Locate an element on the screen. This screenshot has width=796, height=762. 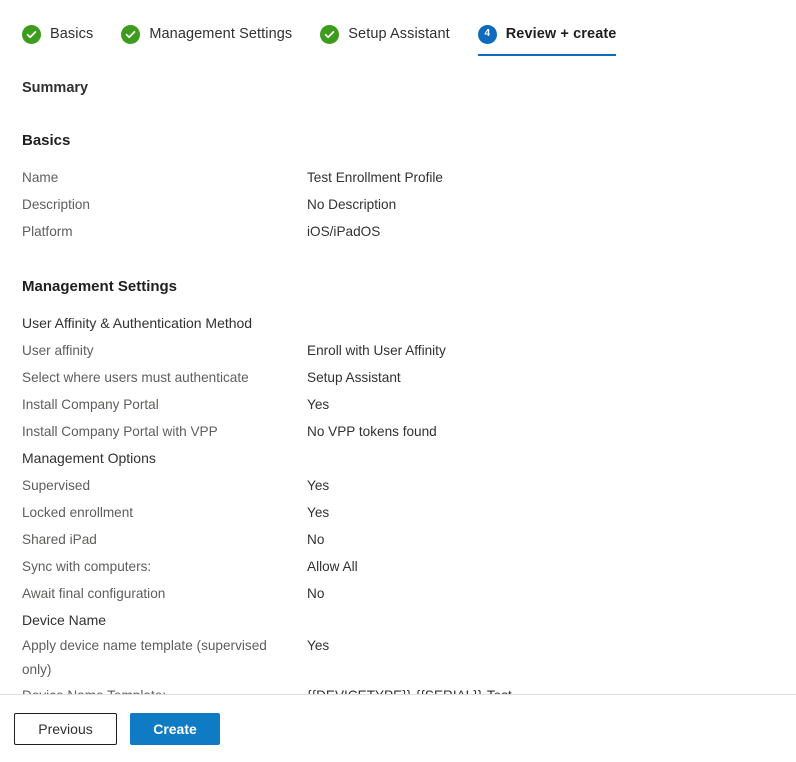
tab-basics-label: Basics is located at coordinates (72, 34).